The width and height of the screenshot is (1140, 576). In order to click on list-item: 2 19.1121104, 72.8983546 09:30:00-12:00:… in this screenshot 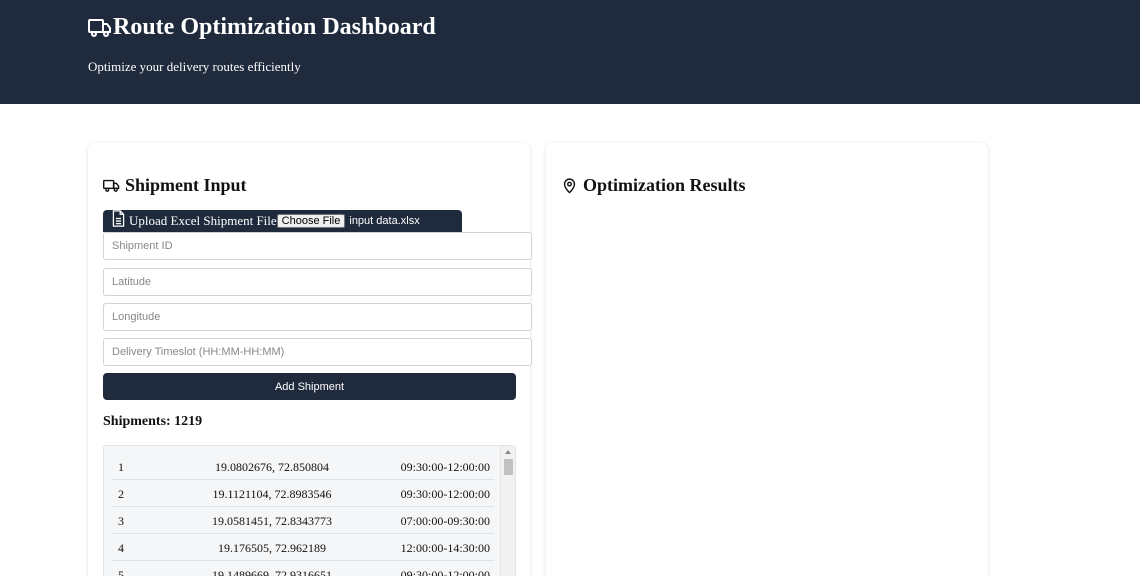, I will do `click(303, 493)`.